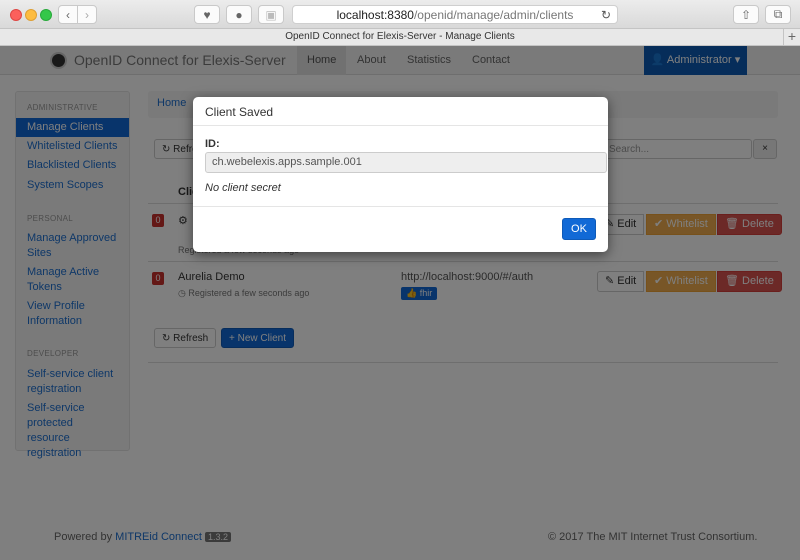 The image size is (800, 560). Describe the element at coordinates (493, 14) in the screenshot. I see `url-path: /openid/manage/admin/clients` at that location.